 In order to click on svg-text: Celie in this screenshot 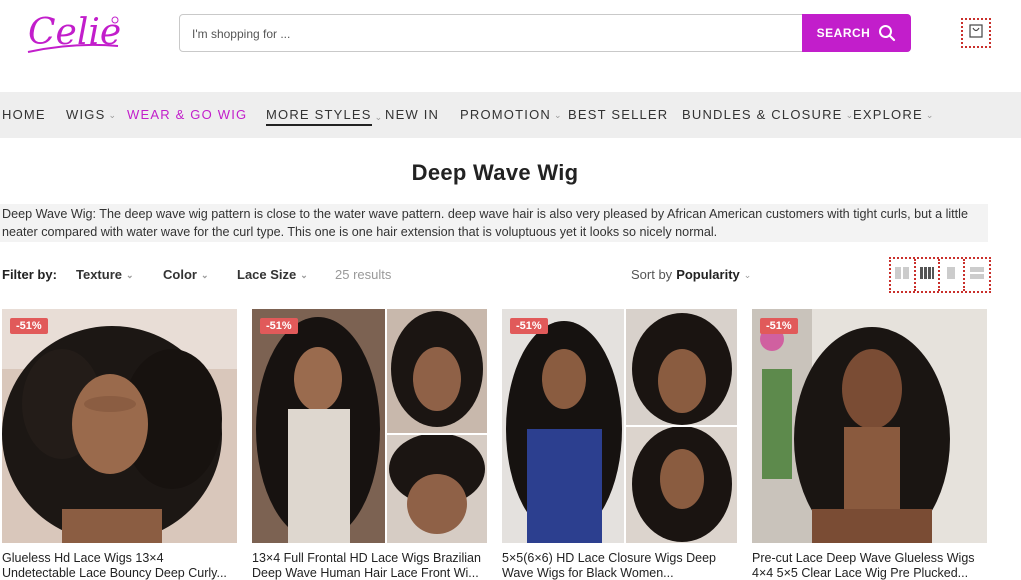, I will do `click(74, 32)`.